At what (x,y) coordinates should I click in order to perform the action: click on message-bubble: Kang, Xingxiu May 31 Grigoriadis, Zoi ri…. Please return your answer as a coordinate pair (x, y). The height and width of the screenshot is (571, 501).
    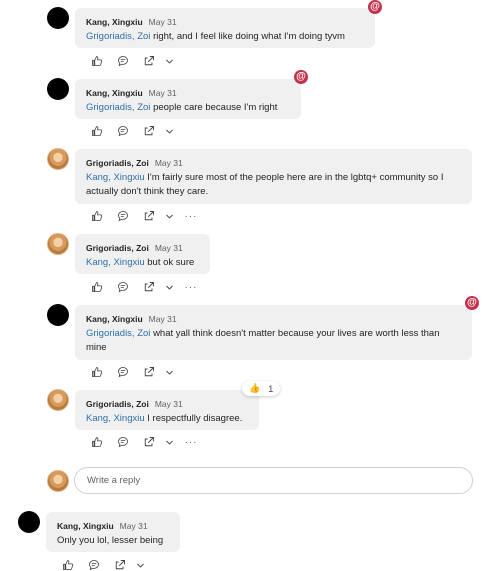
    Looking at the image, I should click on (225, 28).